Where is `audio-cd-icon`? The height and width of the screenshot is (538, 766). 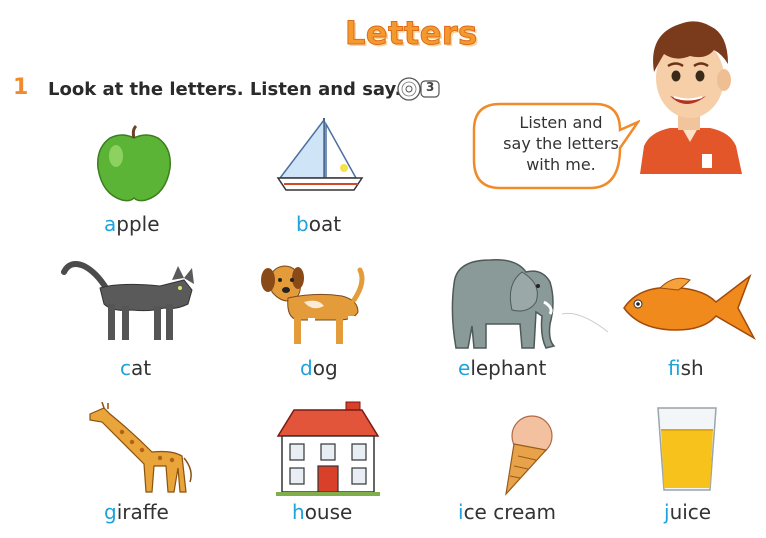
audio-cd-icon is located at coordinates (419, 89).